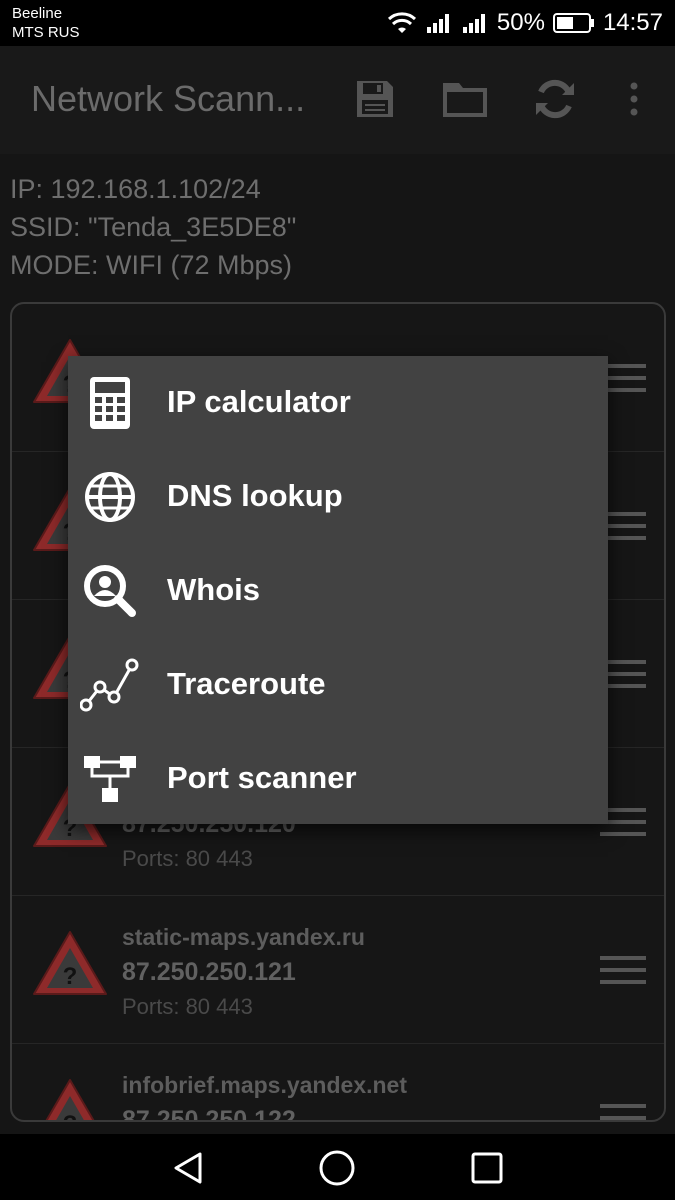 The height and width of the screenshot is (1200, 675). Describe the element at coordinates (632, 22) in the screenshot. I see `clock: 14:57` at that location.